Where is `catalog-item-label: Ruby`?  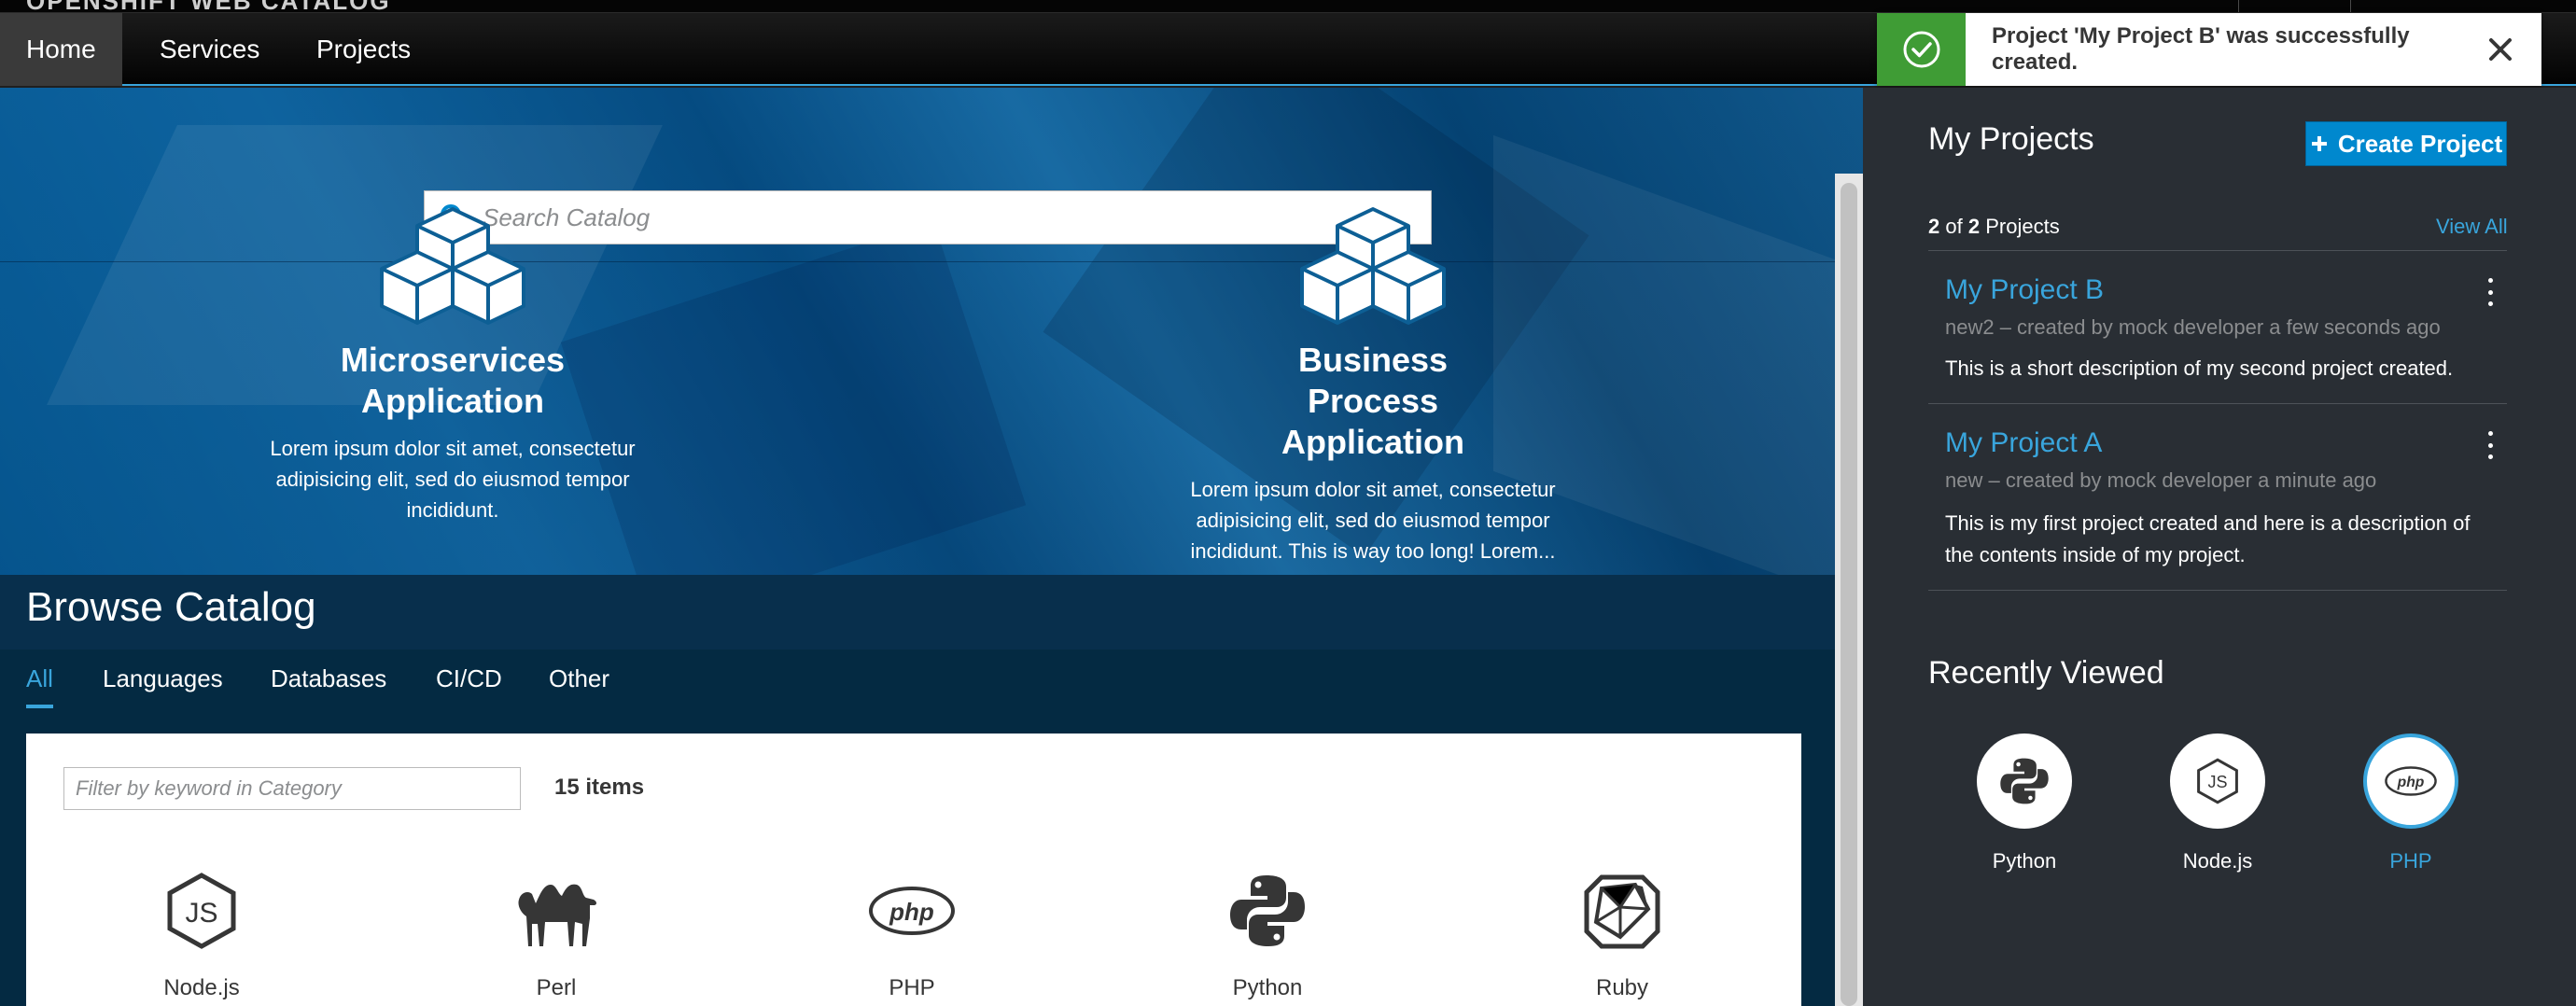
catalog-item-label: Ruby is located at coordinates (1622, 987).